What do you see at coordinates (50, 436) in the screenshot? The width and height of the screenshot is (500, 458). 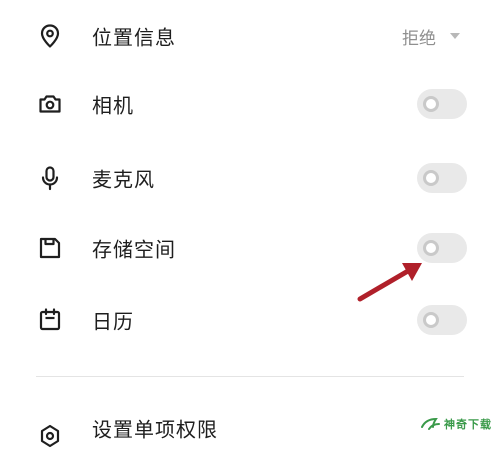 I see `settings-icon` at bounding box center [50, 436].